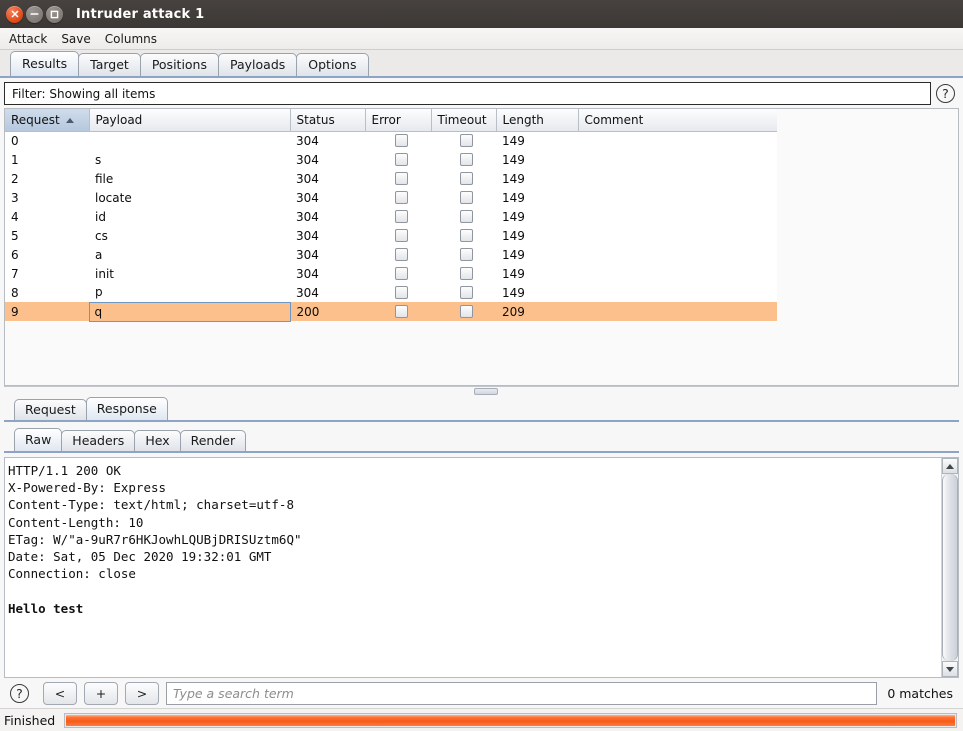 This screenshot has width=963, height=731. Describe the element at coordinates (126, 408) in the screenshot. I see `tab-response: Response` at that location.